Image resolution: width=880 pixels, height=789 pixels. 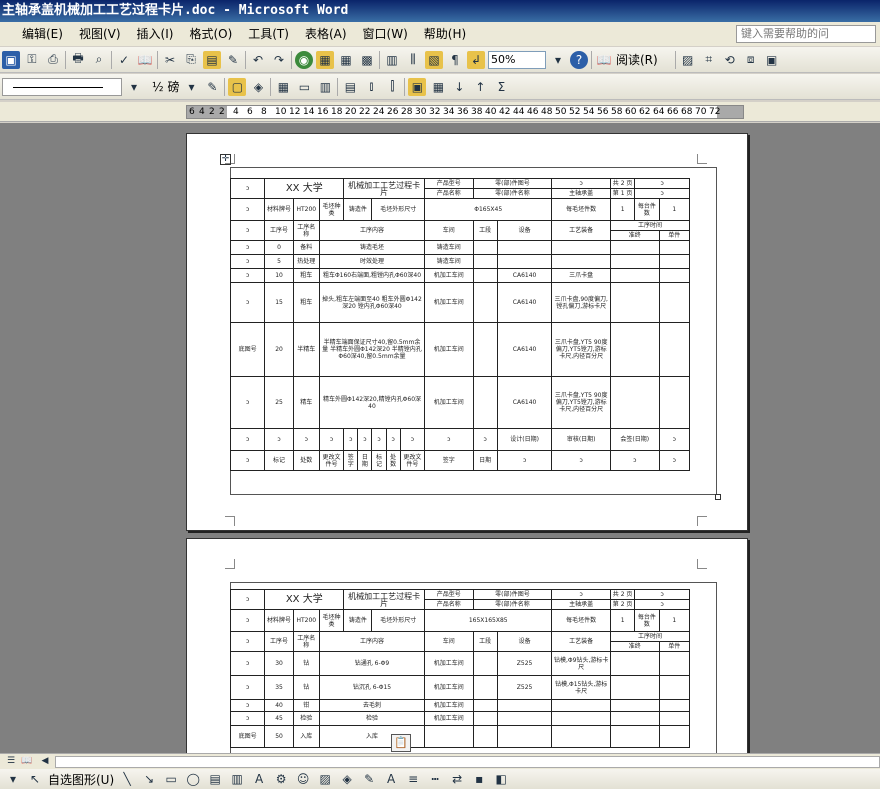 I want to click on menu-format: 格式(O), so click(x=210, y=34).